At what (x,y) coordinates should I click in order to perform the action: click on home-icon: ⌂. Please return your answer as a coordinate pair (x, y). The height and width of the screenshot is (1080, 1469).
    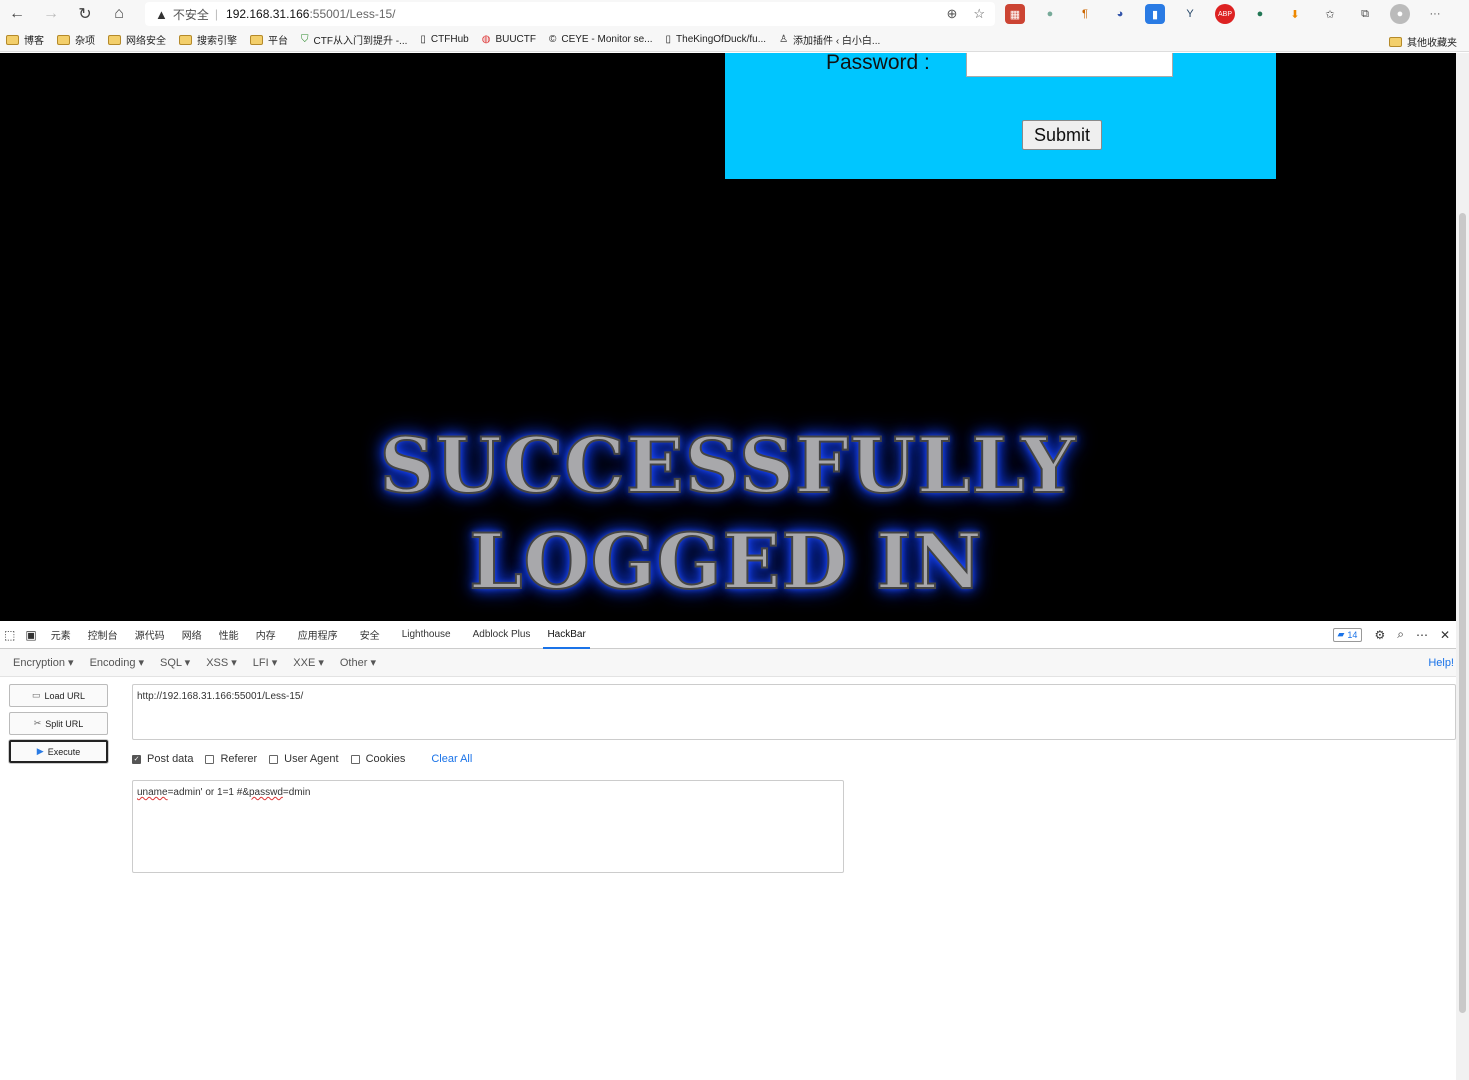
    Looking at the image, I should click on (119, 14).